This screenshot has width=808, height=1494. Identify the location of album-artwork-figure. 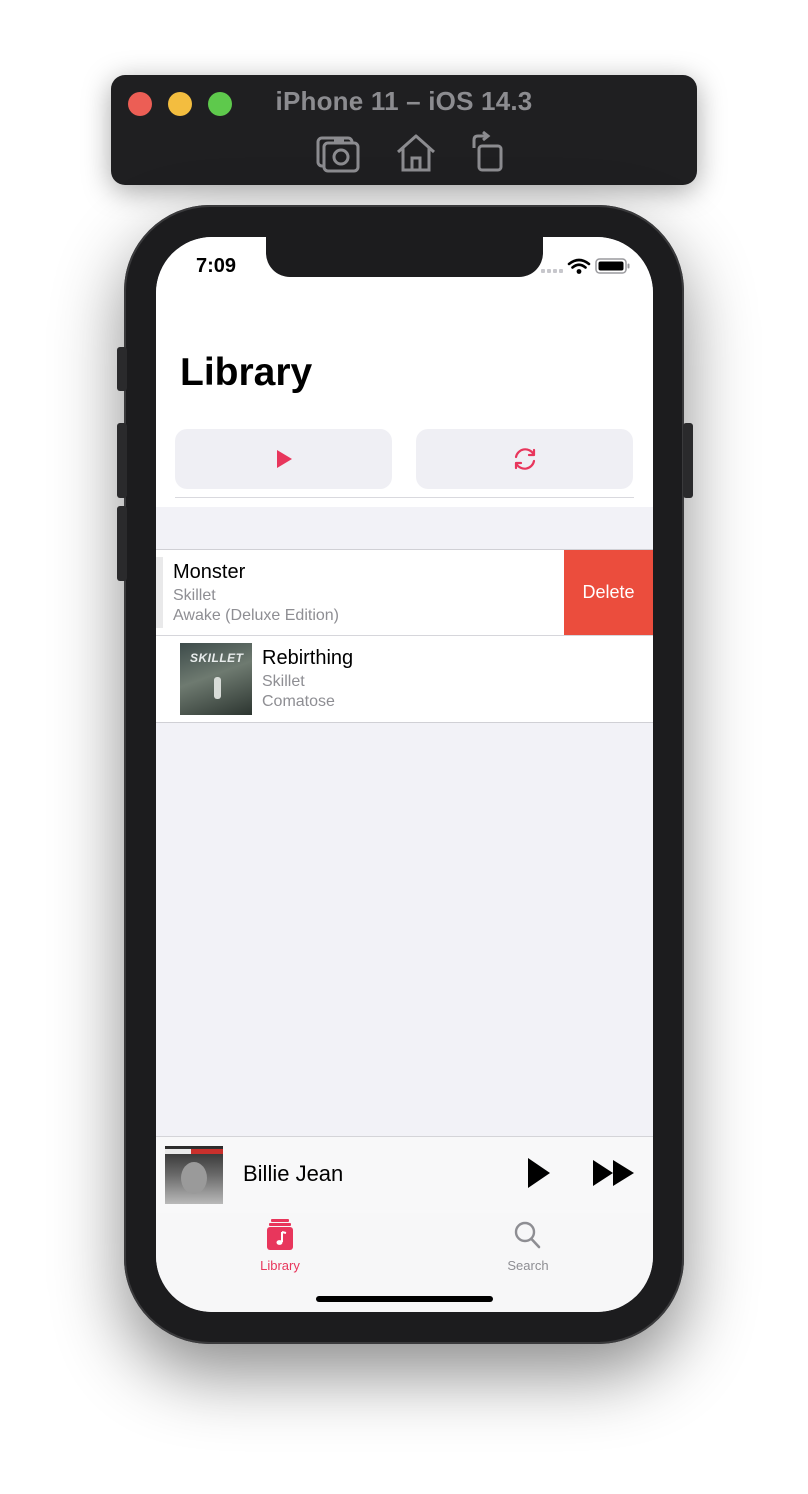
(217, 688).